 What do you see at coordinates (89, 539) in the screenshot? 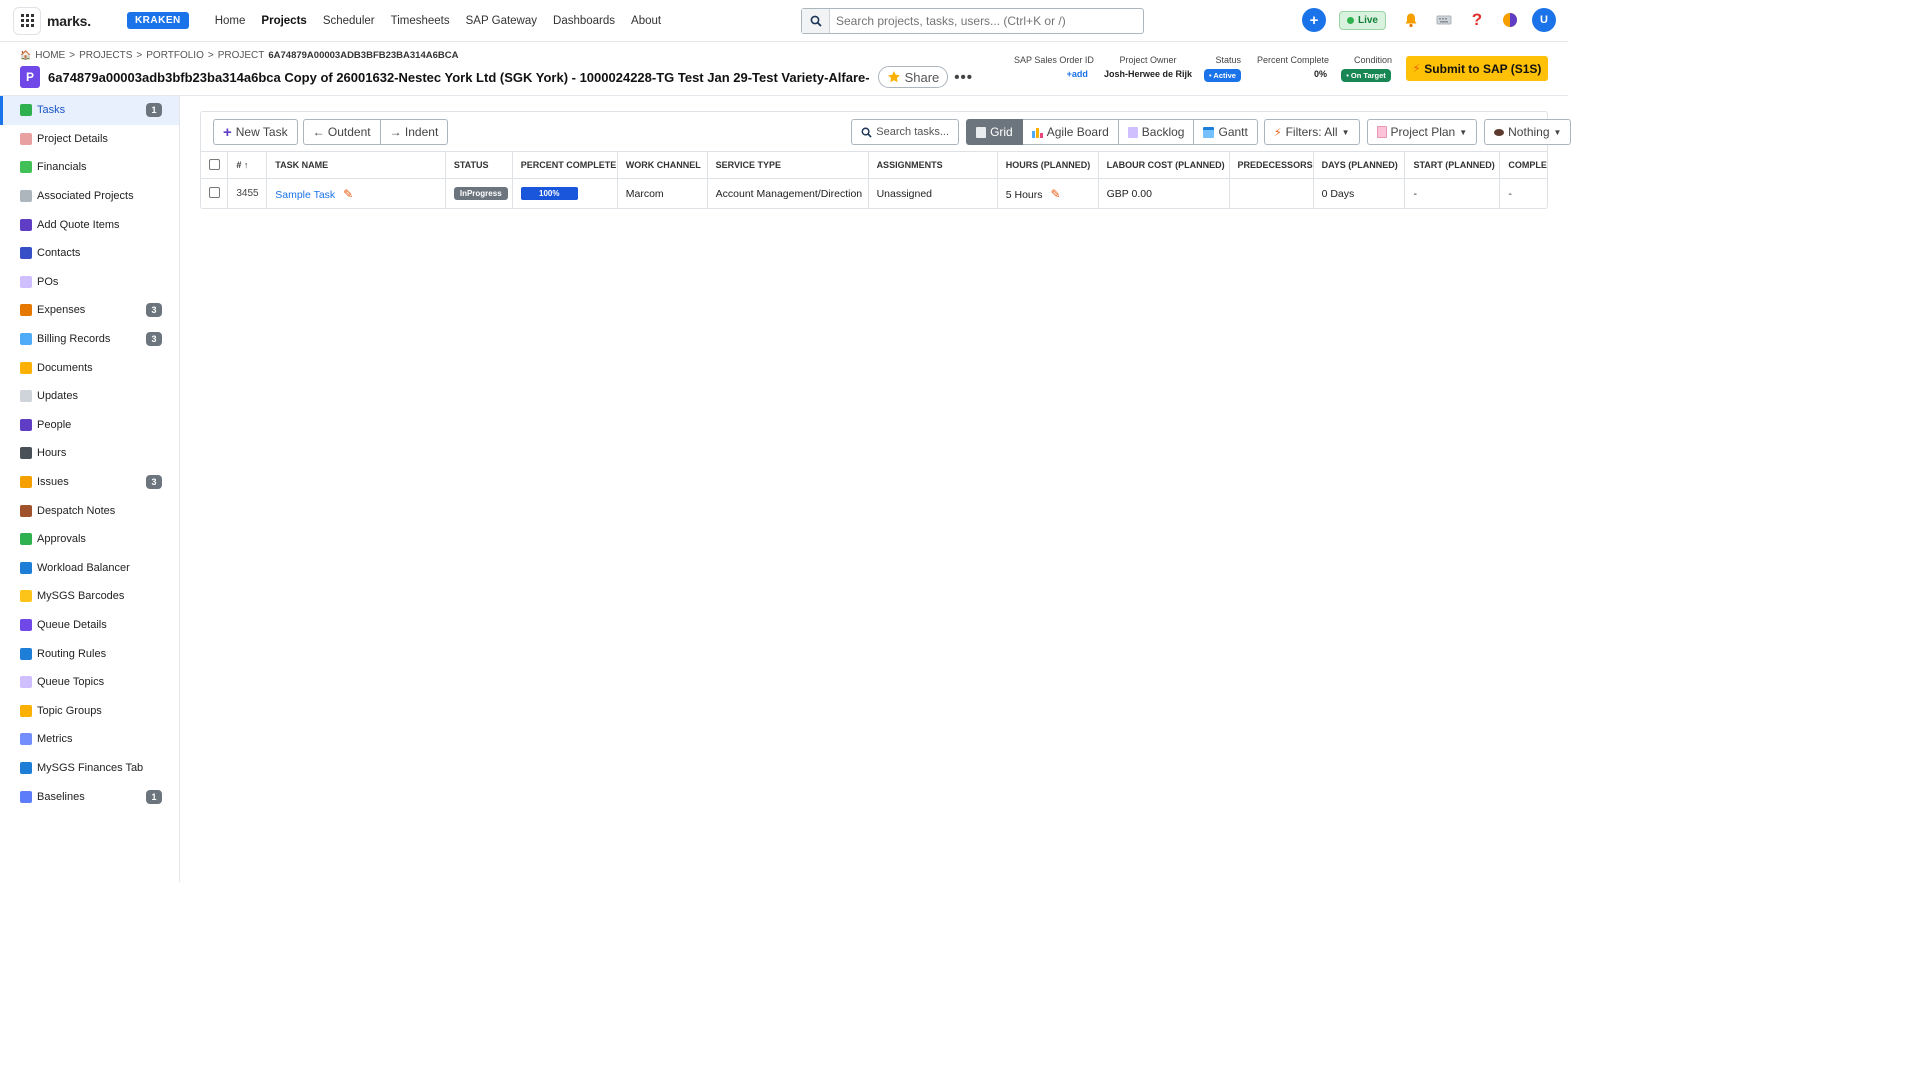
I see `sidebar-item-approvals: Approvals` at bounding box center [89, 539].